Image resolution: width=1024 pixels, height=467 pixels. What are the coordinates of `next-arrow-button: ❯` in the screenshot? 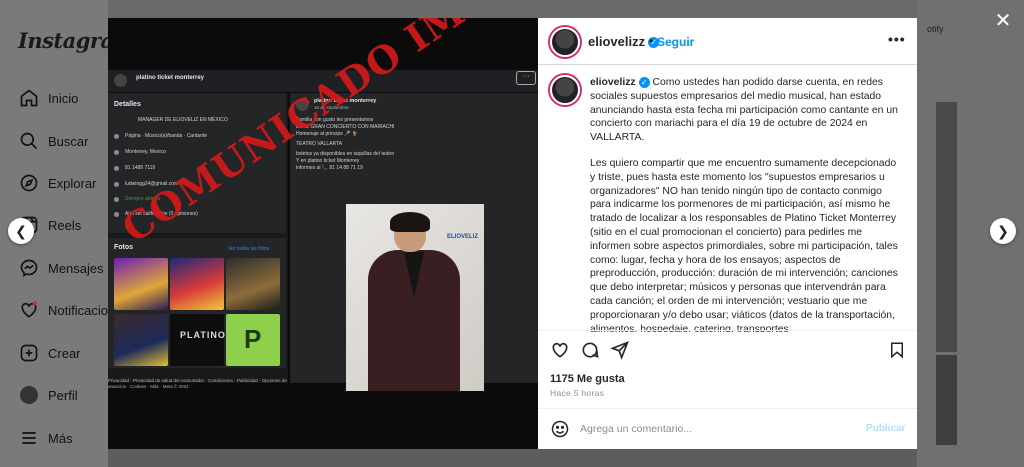 It's located at (1003, 231).